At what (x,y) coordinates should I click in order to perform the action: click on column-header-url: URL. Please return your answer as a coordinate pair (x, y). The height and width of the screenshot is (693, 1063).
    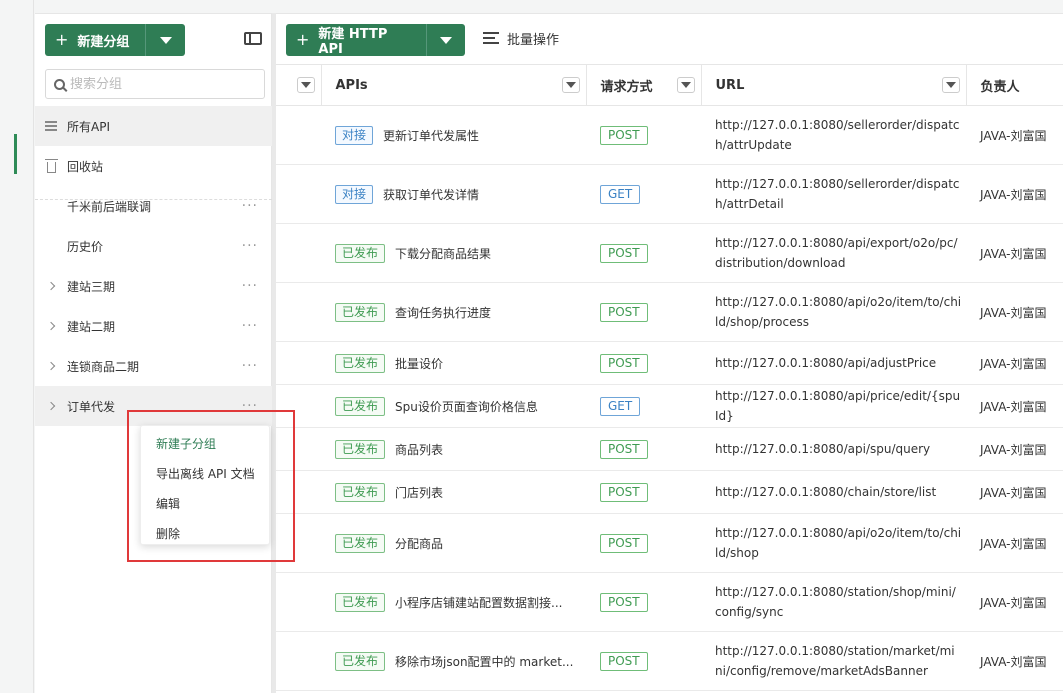
    Looking at the image, I should click on (834, 85).